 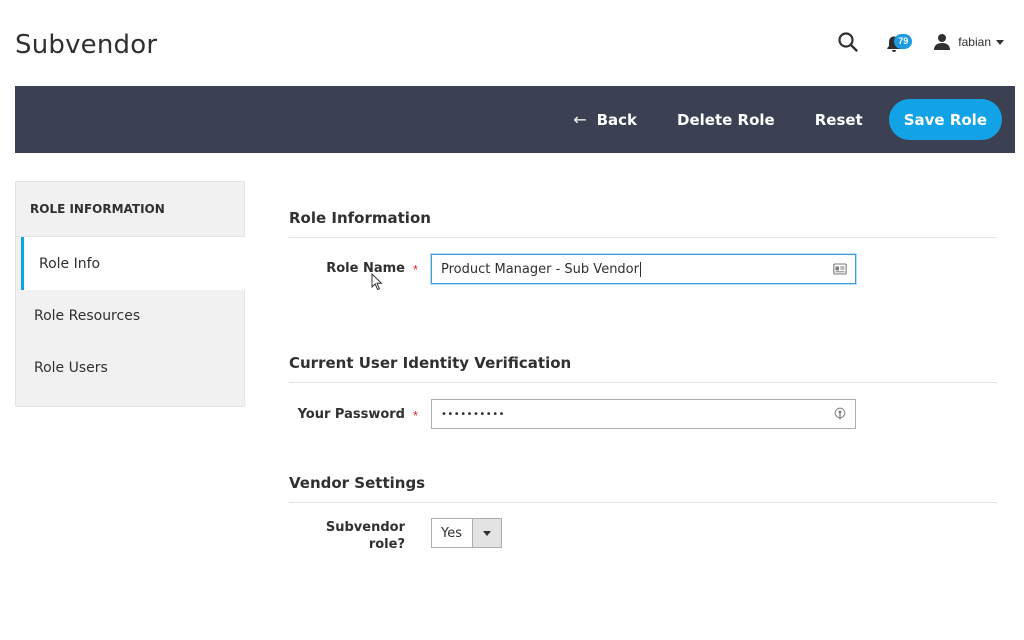 What do you see at coordinates (580, 119) in the screenshot?
I see `arrow-left-icon: ←` at bounding box center [580, 119].